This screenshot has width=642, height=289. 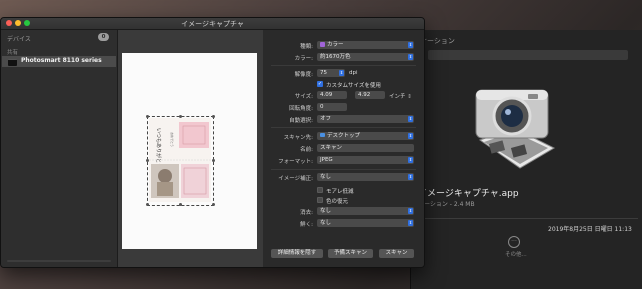 What do you see at coordinates (365, 177) in the screenshot?
I see `image-correction-select: なし ⇕` at bounding box center [365, 177].